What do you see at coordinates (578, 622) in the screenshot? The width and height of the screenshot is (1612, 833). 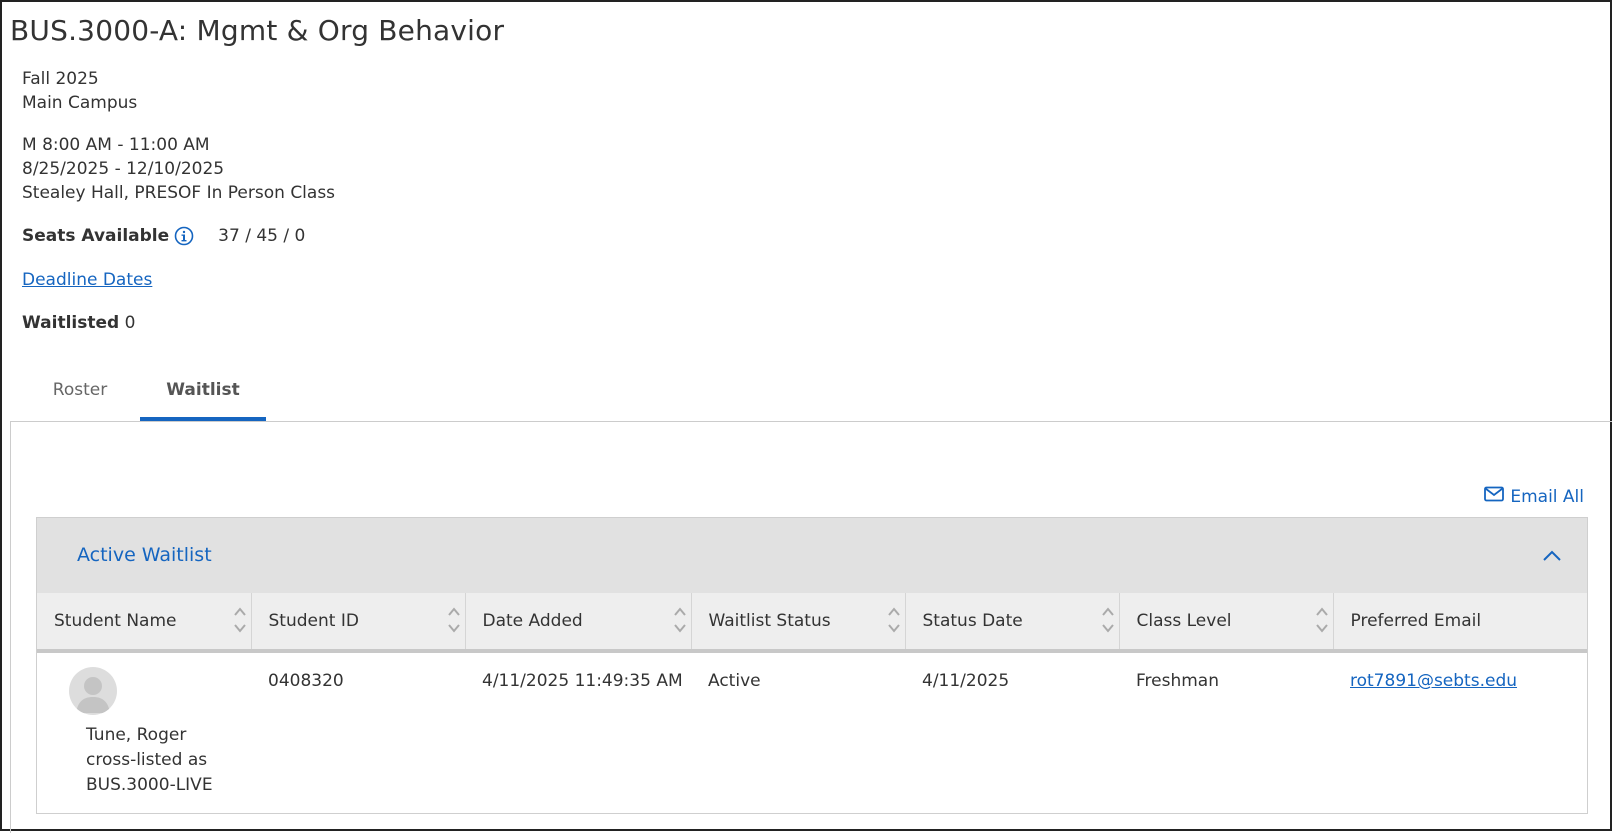 I see `column-header-date-added: Date Added` at bounding box center [578, 622].